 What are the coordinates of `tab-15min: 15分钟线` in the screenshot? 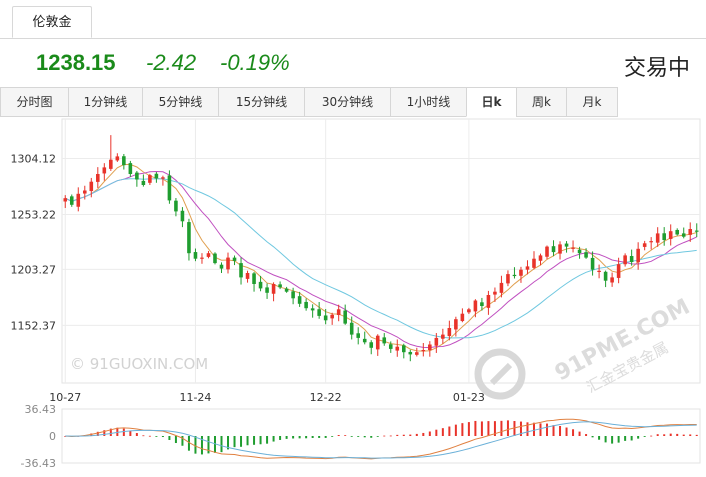 It's located at (261, 102).